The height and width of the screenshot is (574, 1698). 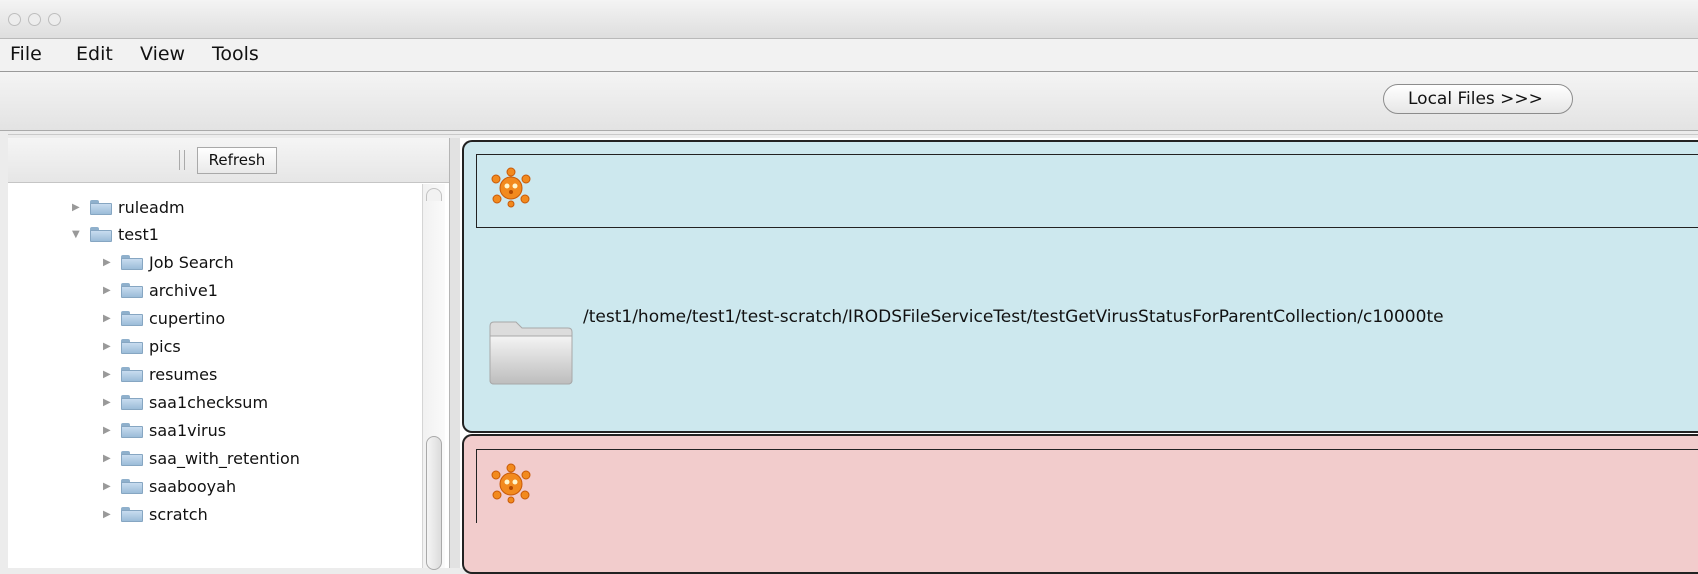 I want to click on tree-item-saa-with-retention: ▶ saa_with_retention, so click(x=201, y=458).